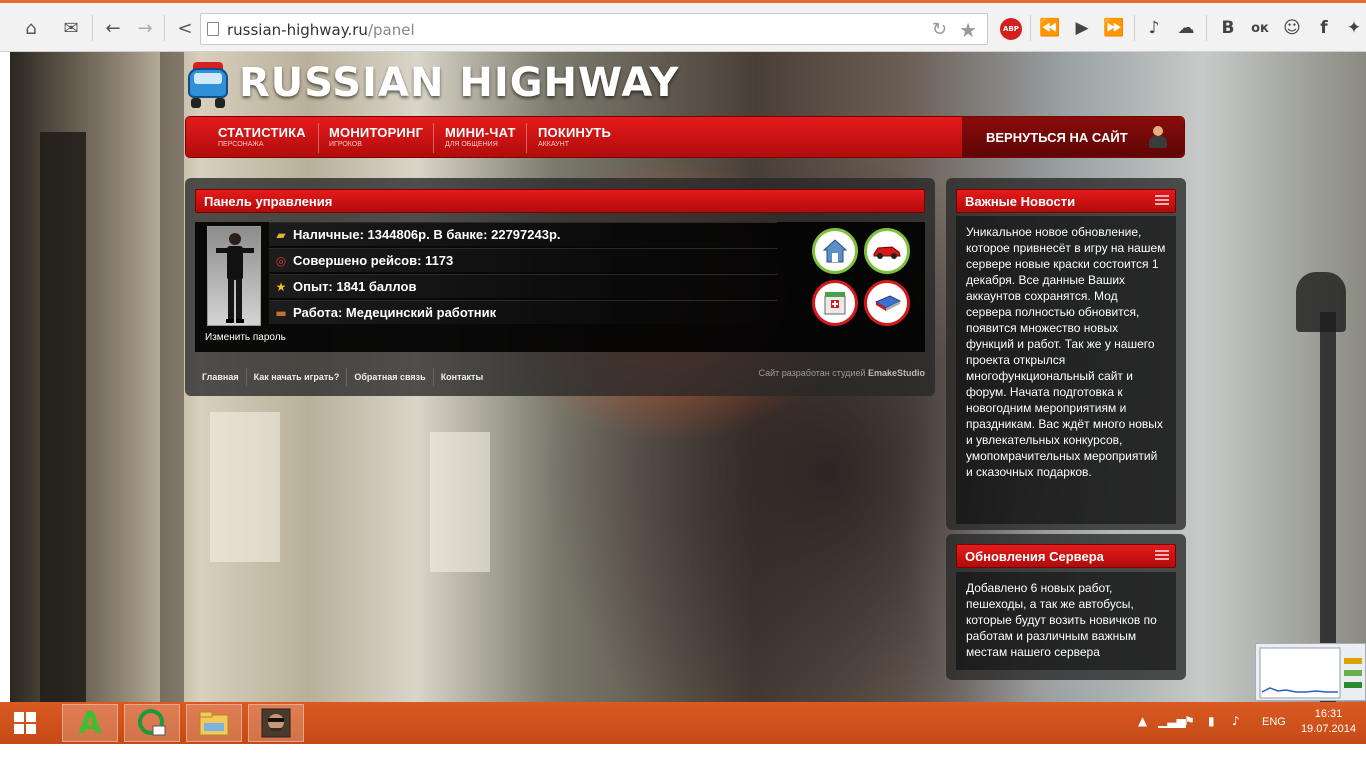  What do you see at coordinates (208, 83) in the screenshot?
I see `car-logo-icon` at bounding box center [208, 83].